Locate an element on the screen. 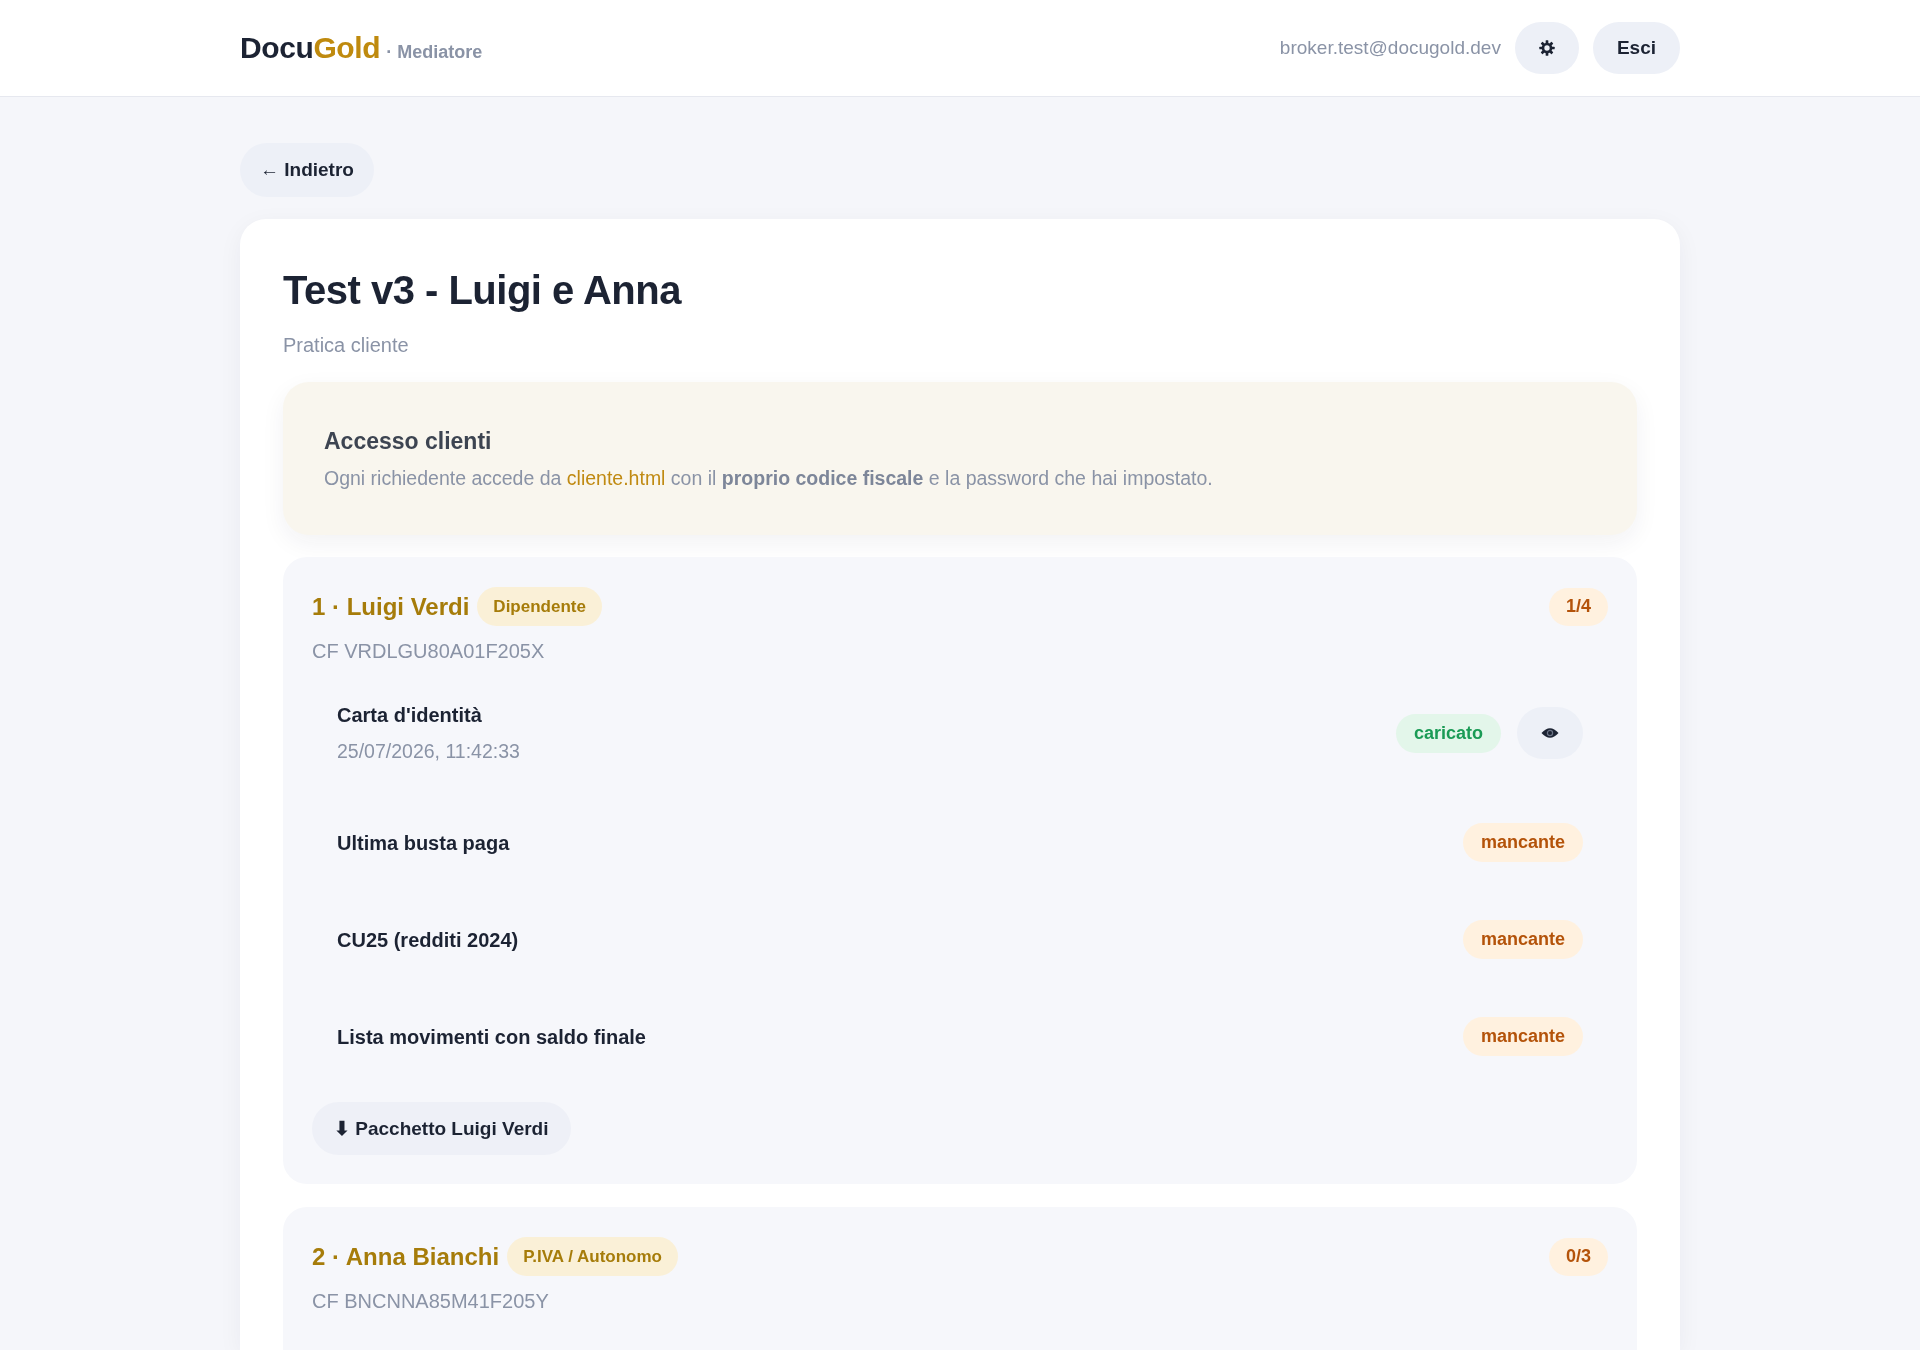 The image size is (1920, 1350). settings-icon is located at coordinates (1546, 48).